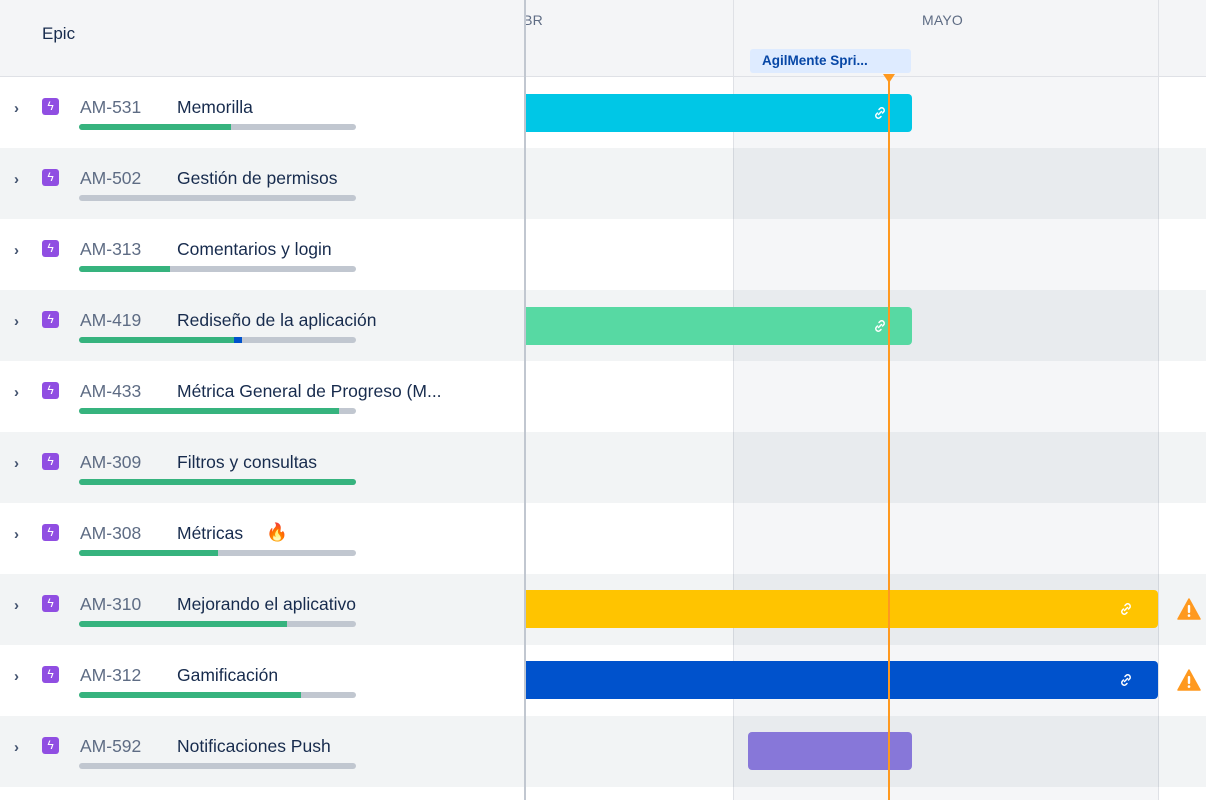 This screenshot has height=800, width=1206. What do you see at coordinates (277, 532) in the screenshot?
I see `fire-emoji-icon: 🔥` at bounding box center [277, 532].